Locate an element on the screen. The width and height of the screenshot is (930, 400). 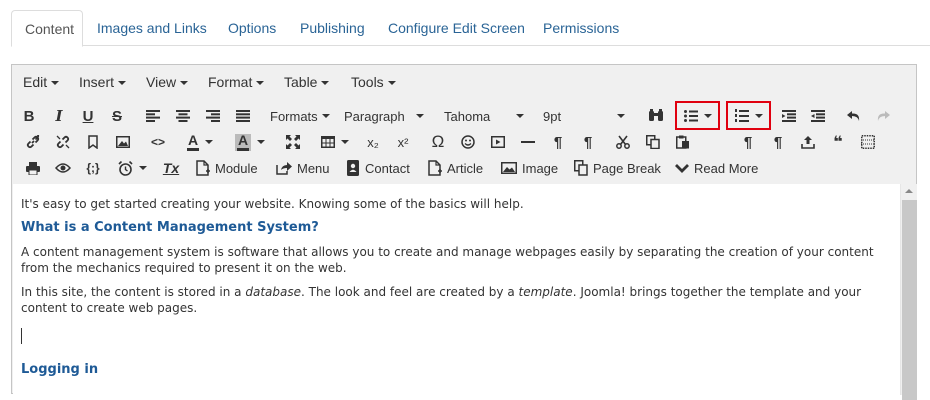
tab-content: Content is located at coordinates (47, 28).